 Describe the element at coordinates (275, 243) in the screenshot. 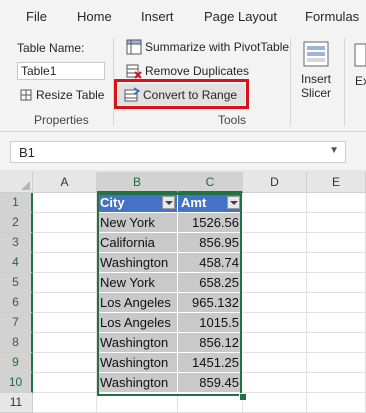

I see `cell-d3` at that location.